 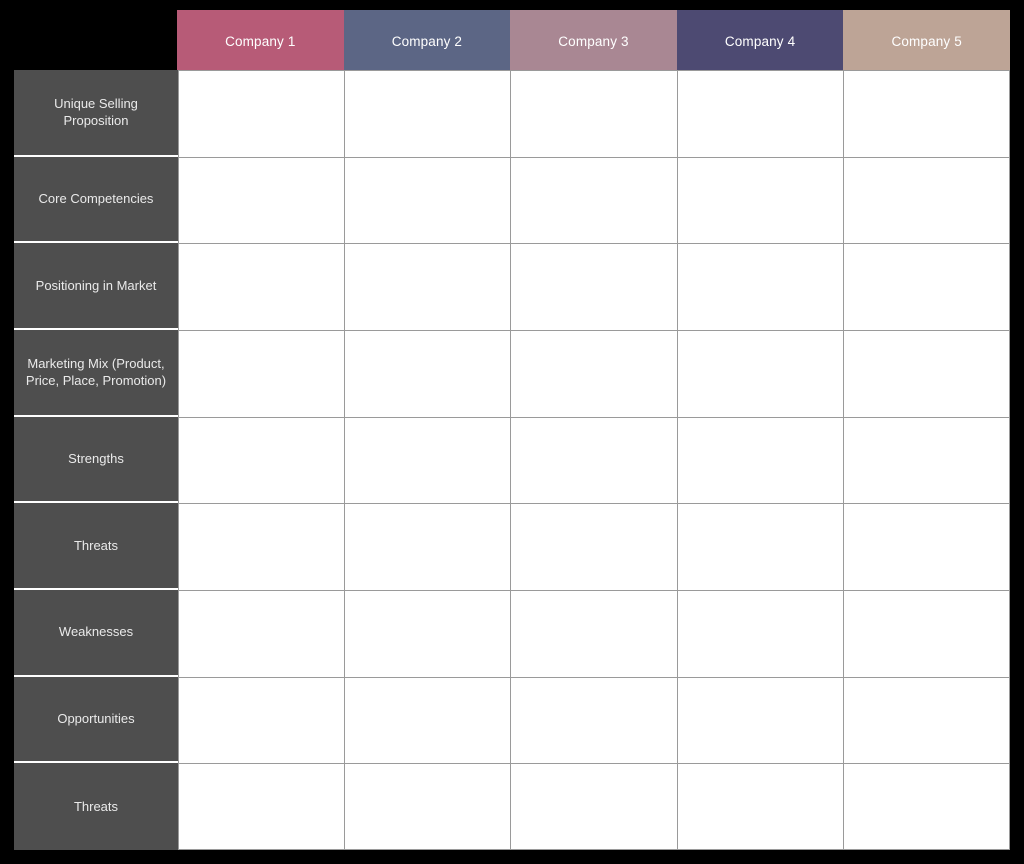 What do you see at coordinates (428, 806) in the screenshot?
I see `matrix-cell-r9-c2` at bounding box center [428, 806].